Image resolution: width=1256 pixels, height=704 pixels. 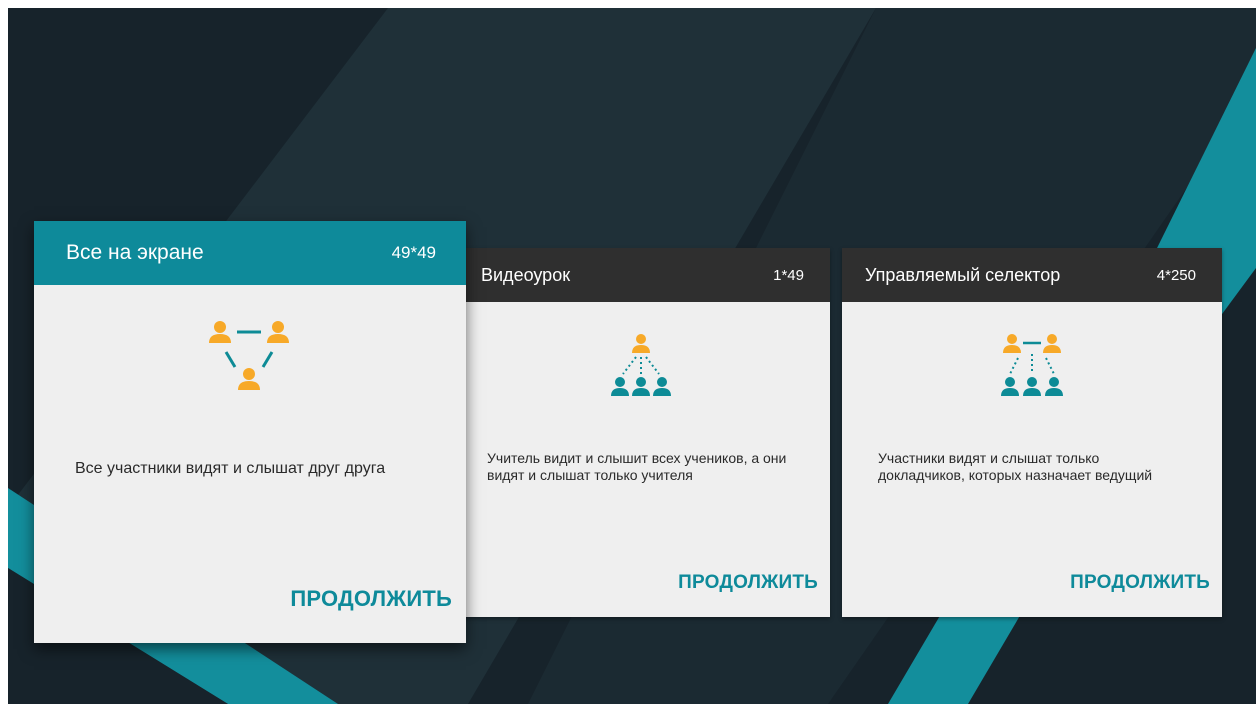 I want to click on speakers-audience-icon, so click(x=1032, y=365).